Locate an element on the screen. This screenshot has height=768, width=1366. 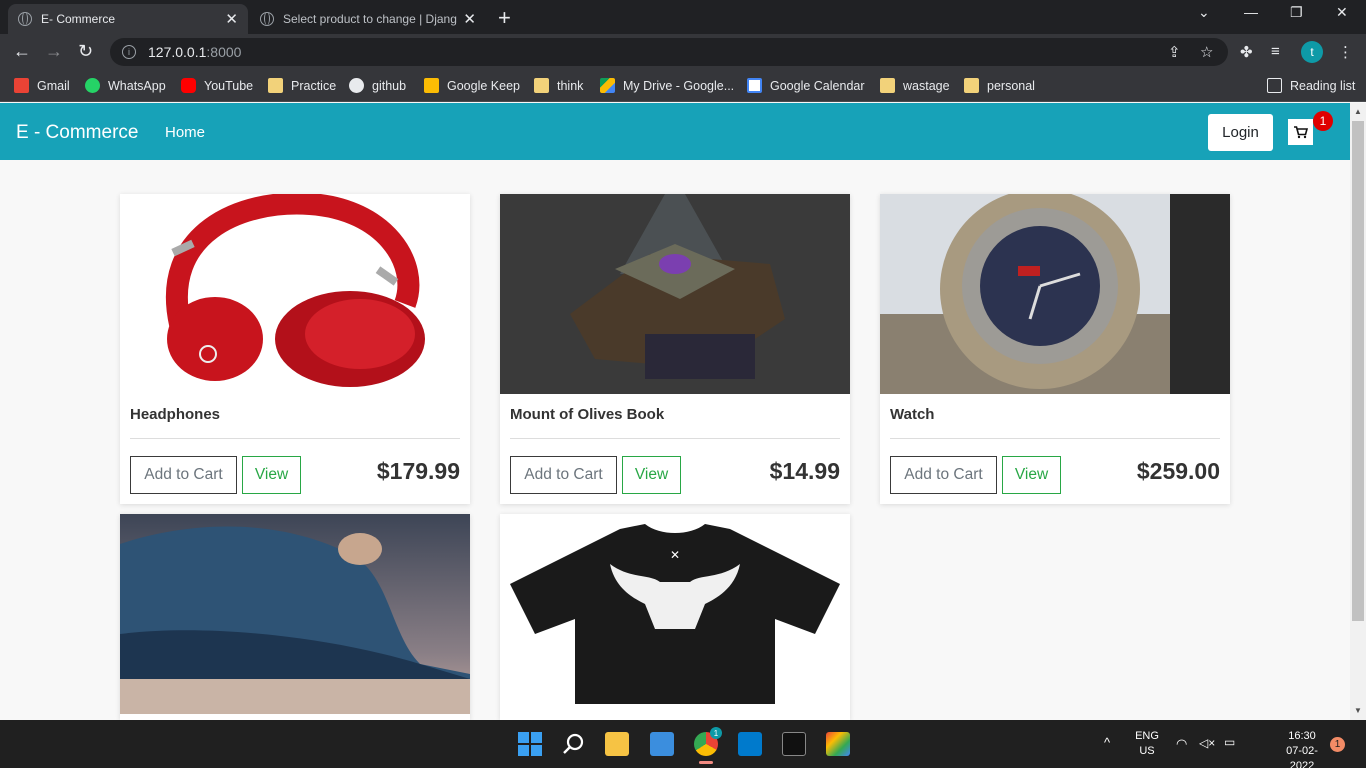
reading-list: Reading list is located at coordinates (1311, 85).